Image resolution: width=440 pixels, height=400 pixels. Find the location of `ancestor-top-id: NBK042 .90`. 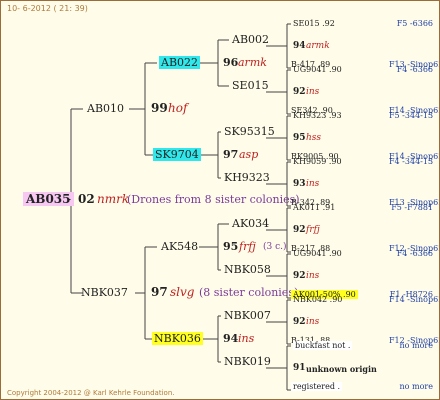

ancestor-top-id: NBK042 .90 is located at coordinates (317, 299).